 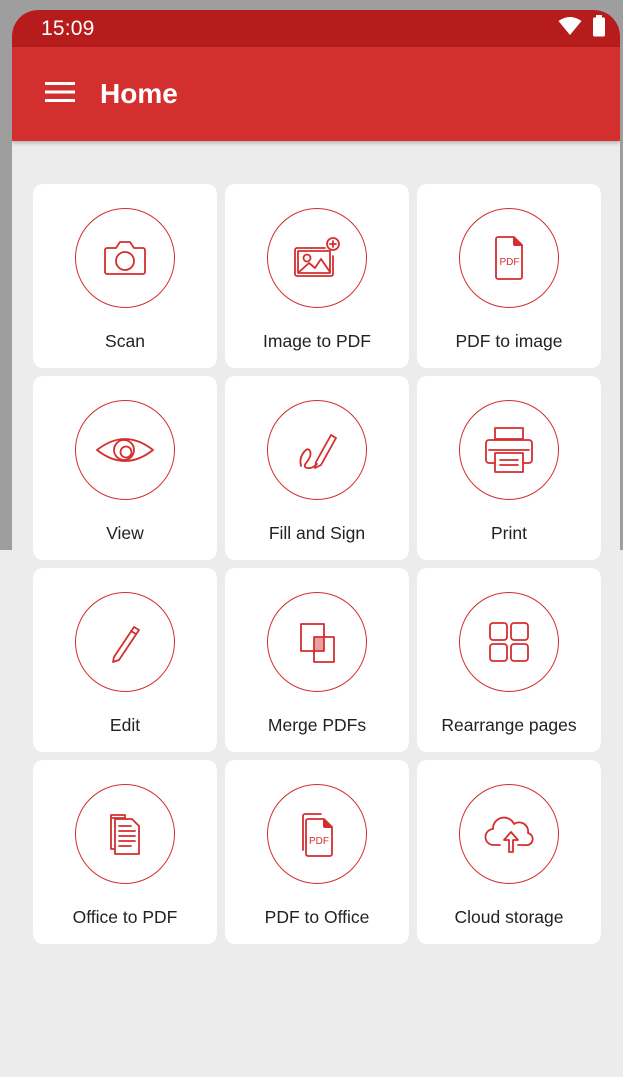 What do you see at coordinates (317, 834) in the screenshot?
I see `pdf-stack-icon: PDF` at bounding box center [317, 834].